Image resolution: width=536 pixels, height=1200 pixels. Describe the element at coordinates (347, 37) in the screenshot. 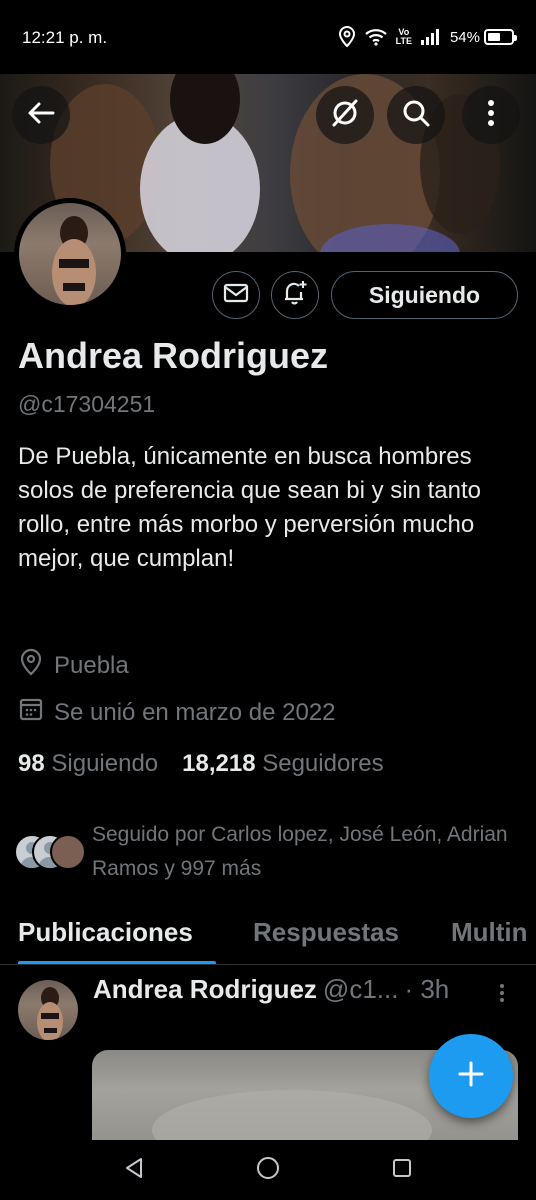

I see `location-icon` at that location.